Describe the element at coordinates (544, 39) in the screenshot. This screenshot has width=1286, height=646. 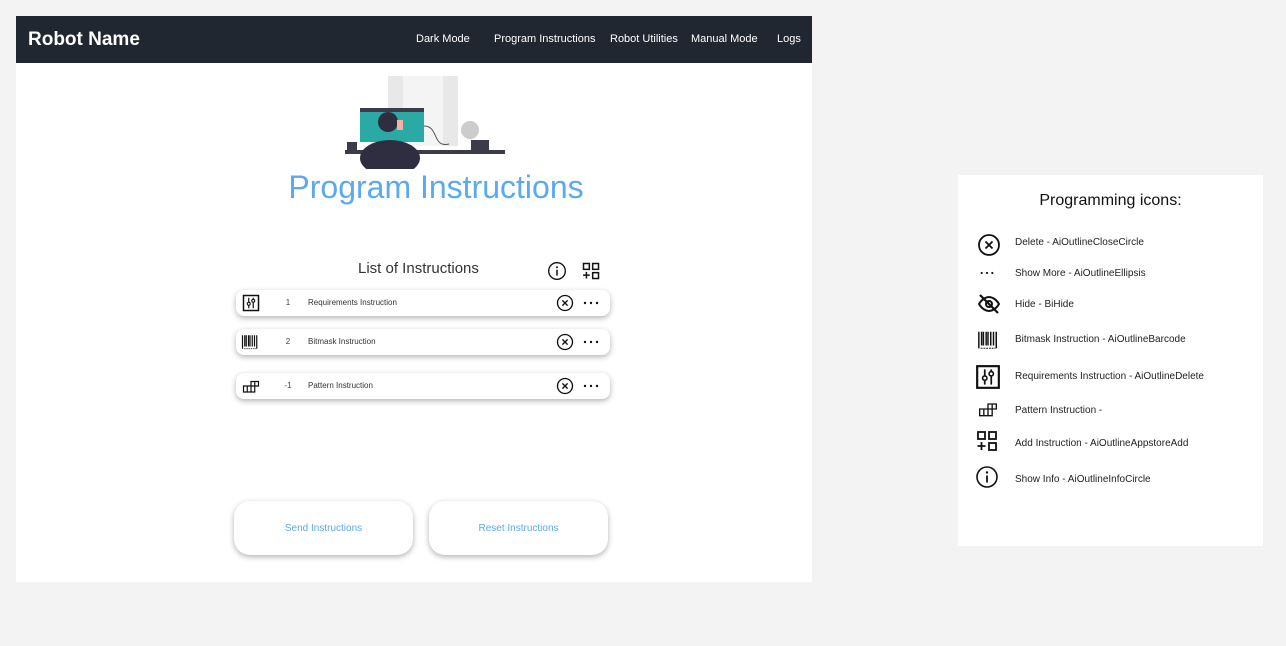
I see `nav-program-instructions: Program Instructions` at that location.